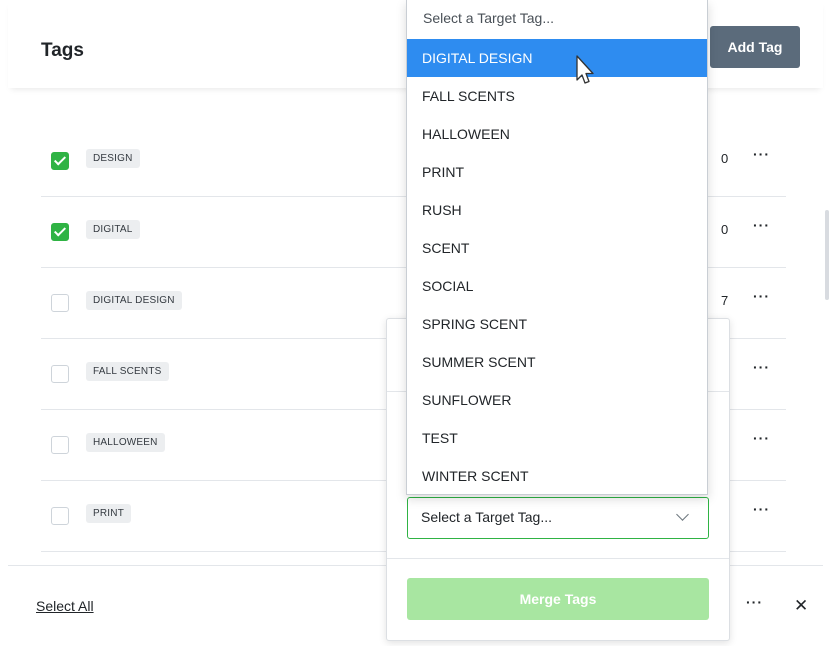  What do you see at coordinates (557, 476) in the screenshot?
I see `dropdown-option: WINTER SCENT` at bounding box center [557, 476].